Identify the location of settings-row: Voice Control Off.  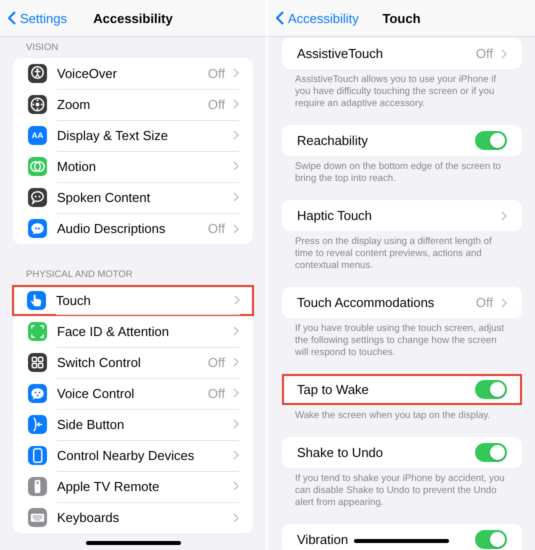
(133, 393).